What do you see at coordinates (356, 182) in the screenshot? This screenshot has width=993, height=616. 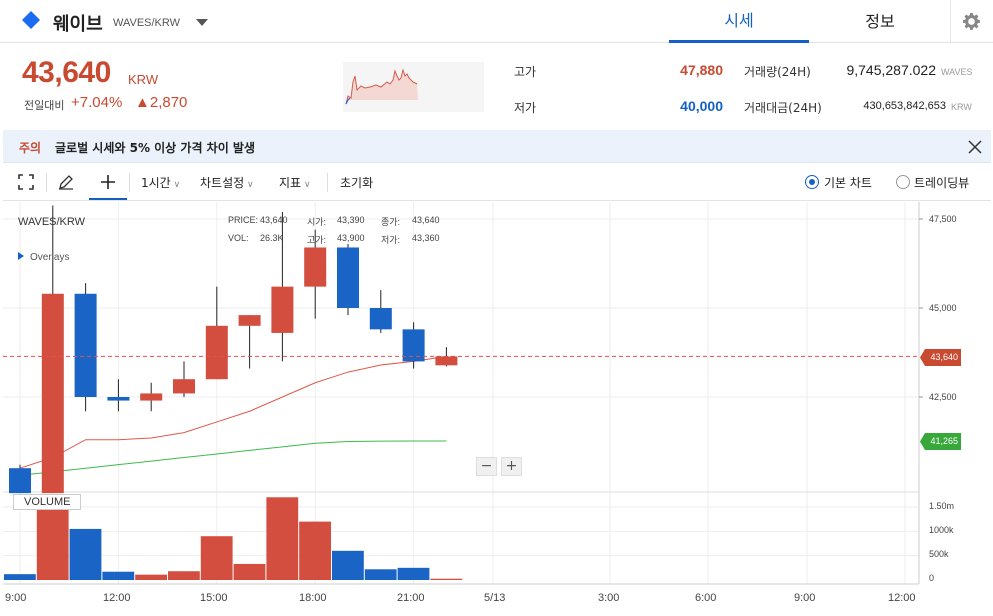 I see `reset-button: 초기화` at bounding box center [356, 182].